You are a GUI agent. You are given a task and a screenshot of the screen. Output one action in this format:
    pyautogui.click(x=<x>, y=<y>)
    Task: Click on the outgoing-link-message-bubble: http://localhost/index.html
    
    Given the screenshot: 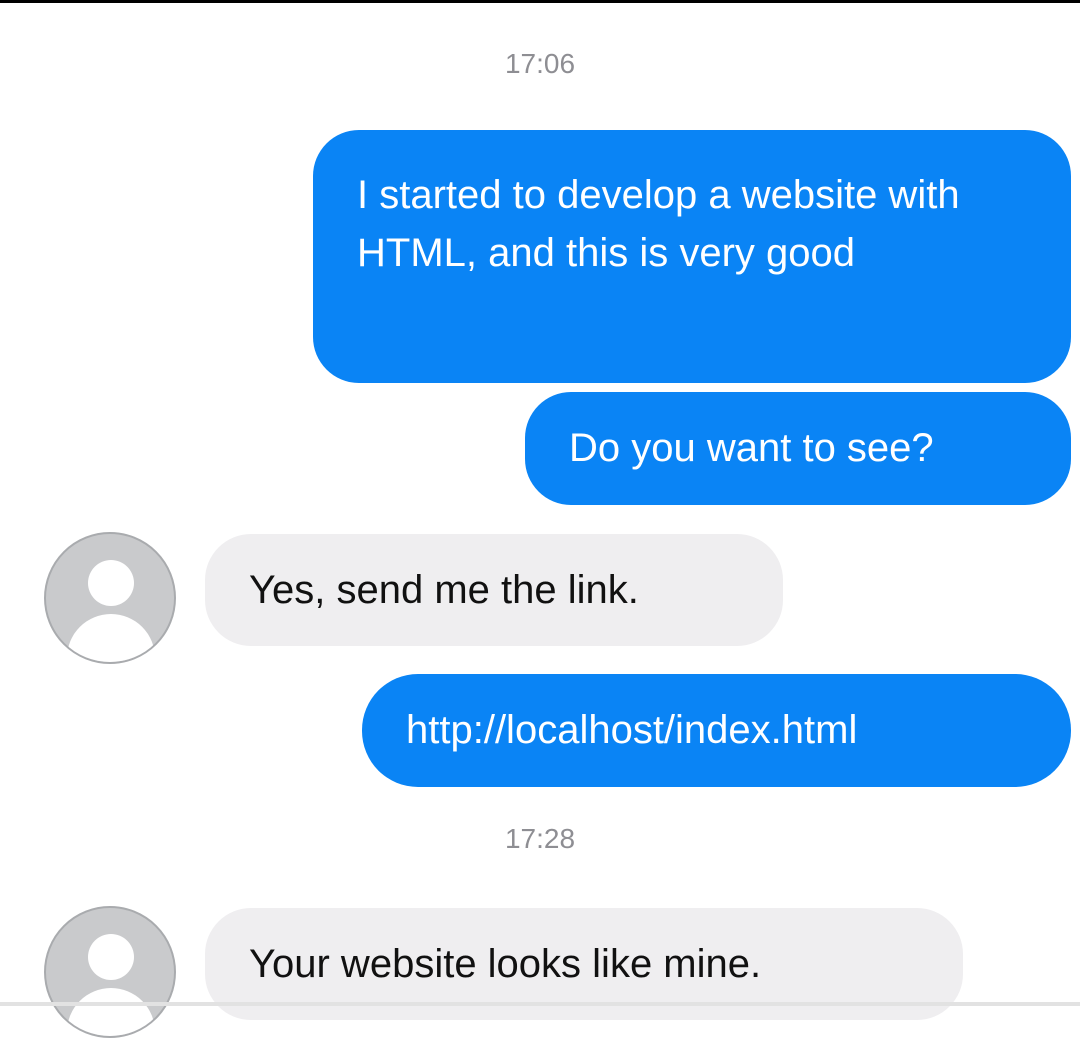 What is the action you would take?
    pyautogui.click(x=716, y=730)
    